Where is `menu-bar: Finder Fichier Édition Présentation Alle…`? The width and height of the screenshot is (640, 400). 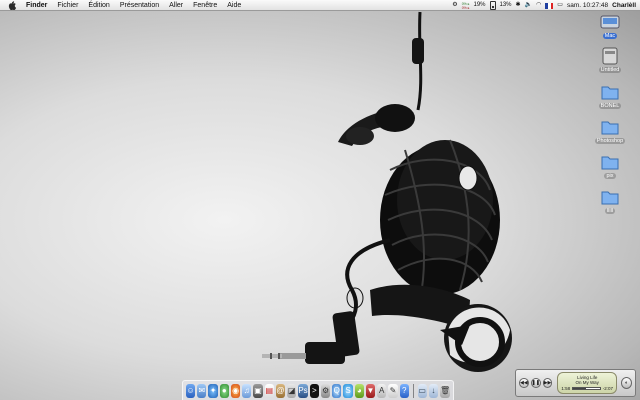
menu-bar: Finder Fichier Édition Présentation Alle… is located at coordinates (320, 5).